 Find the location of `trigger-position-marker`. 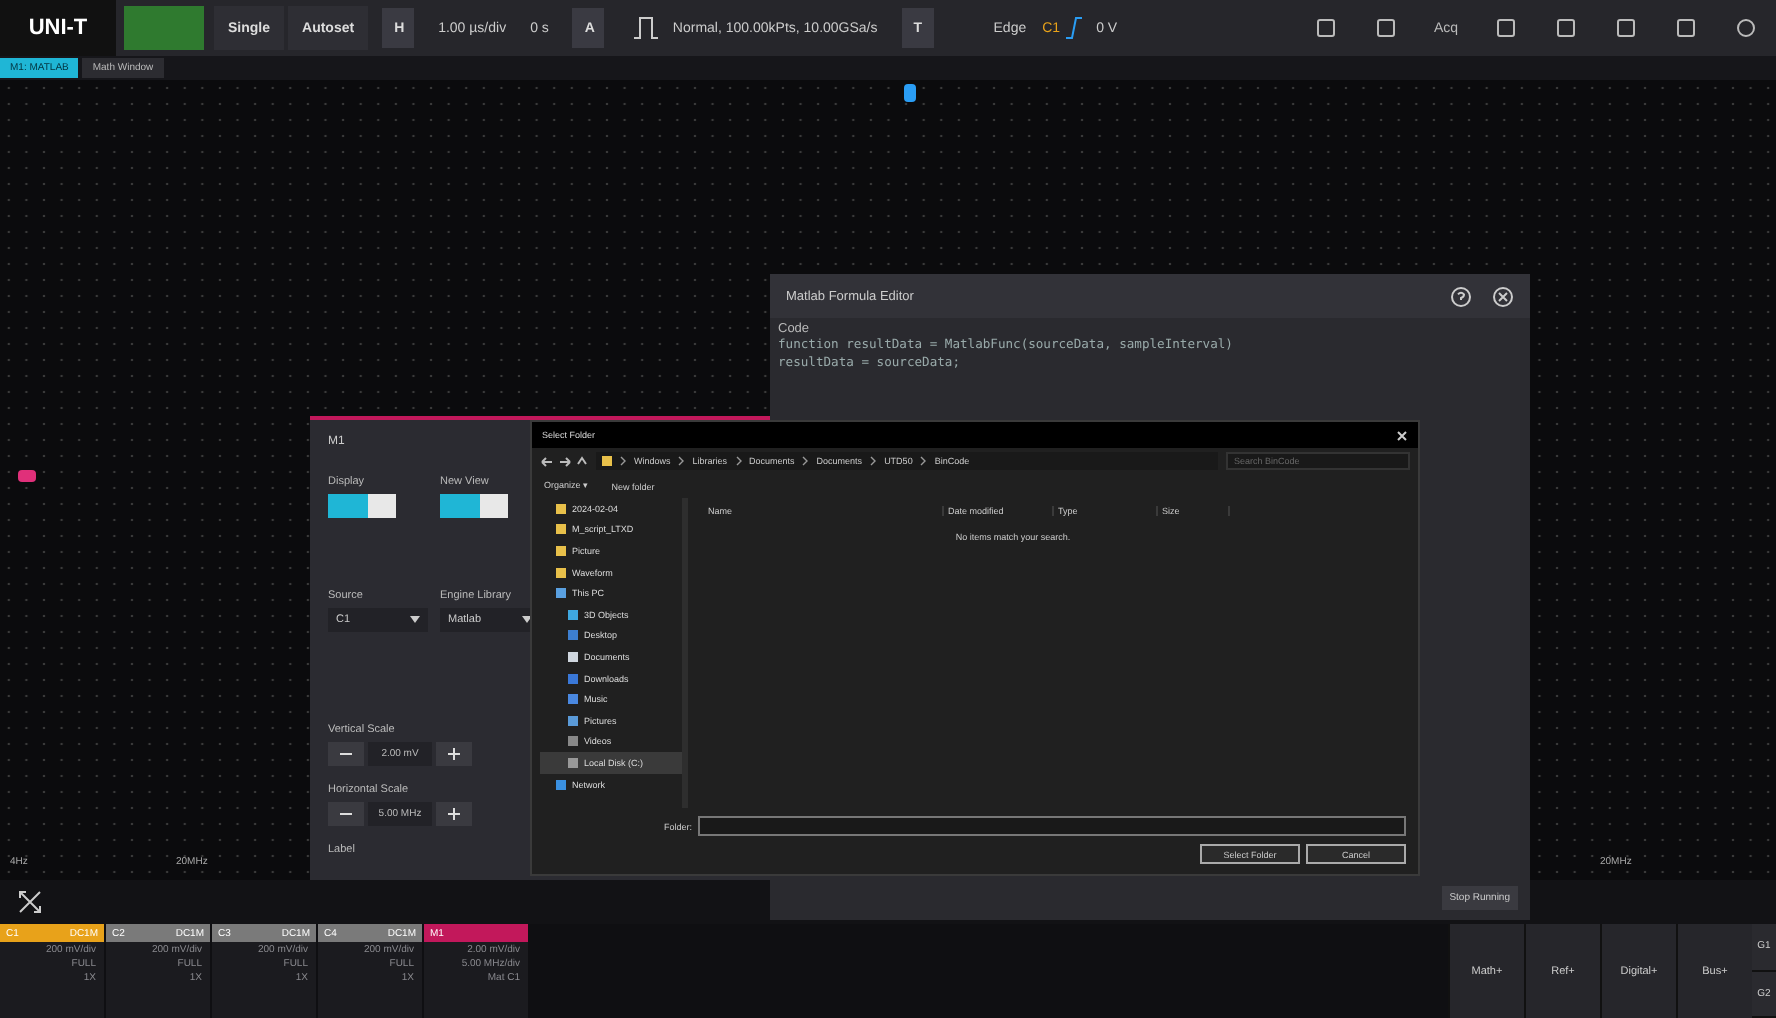

trigger-position-marker is located at coordinates (910, 93).